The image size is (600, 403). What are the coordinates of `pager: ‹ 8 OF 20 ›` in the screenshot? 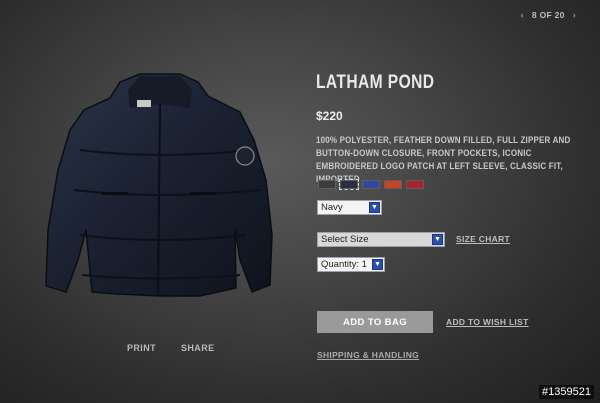 It's located at (548, 15).